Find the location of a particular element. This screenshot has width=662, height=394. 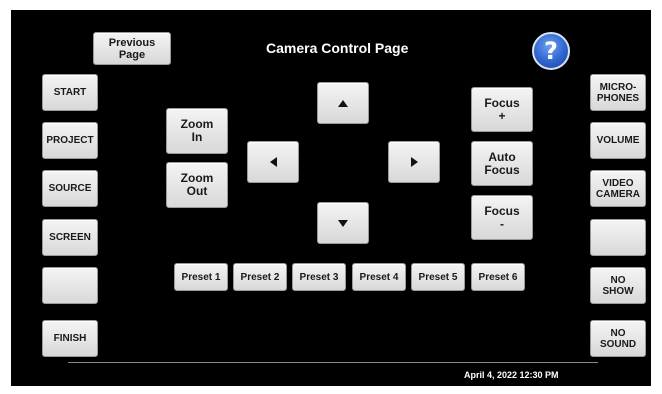

triangle-left-icon is located at coordinates (273, 162).